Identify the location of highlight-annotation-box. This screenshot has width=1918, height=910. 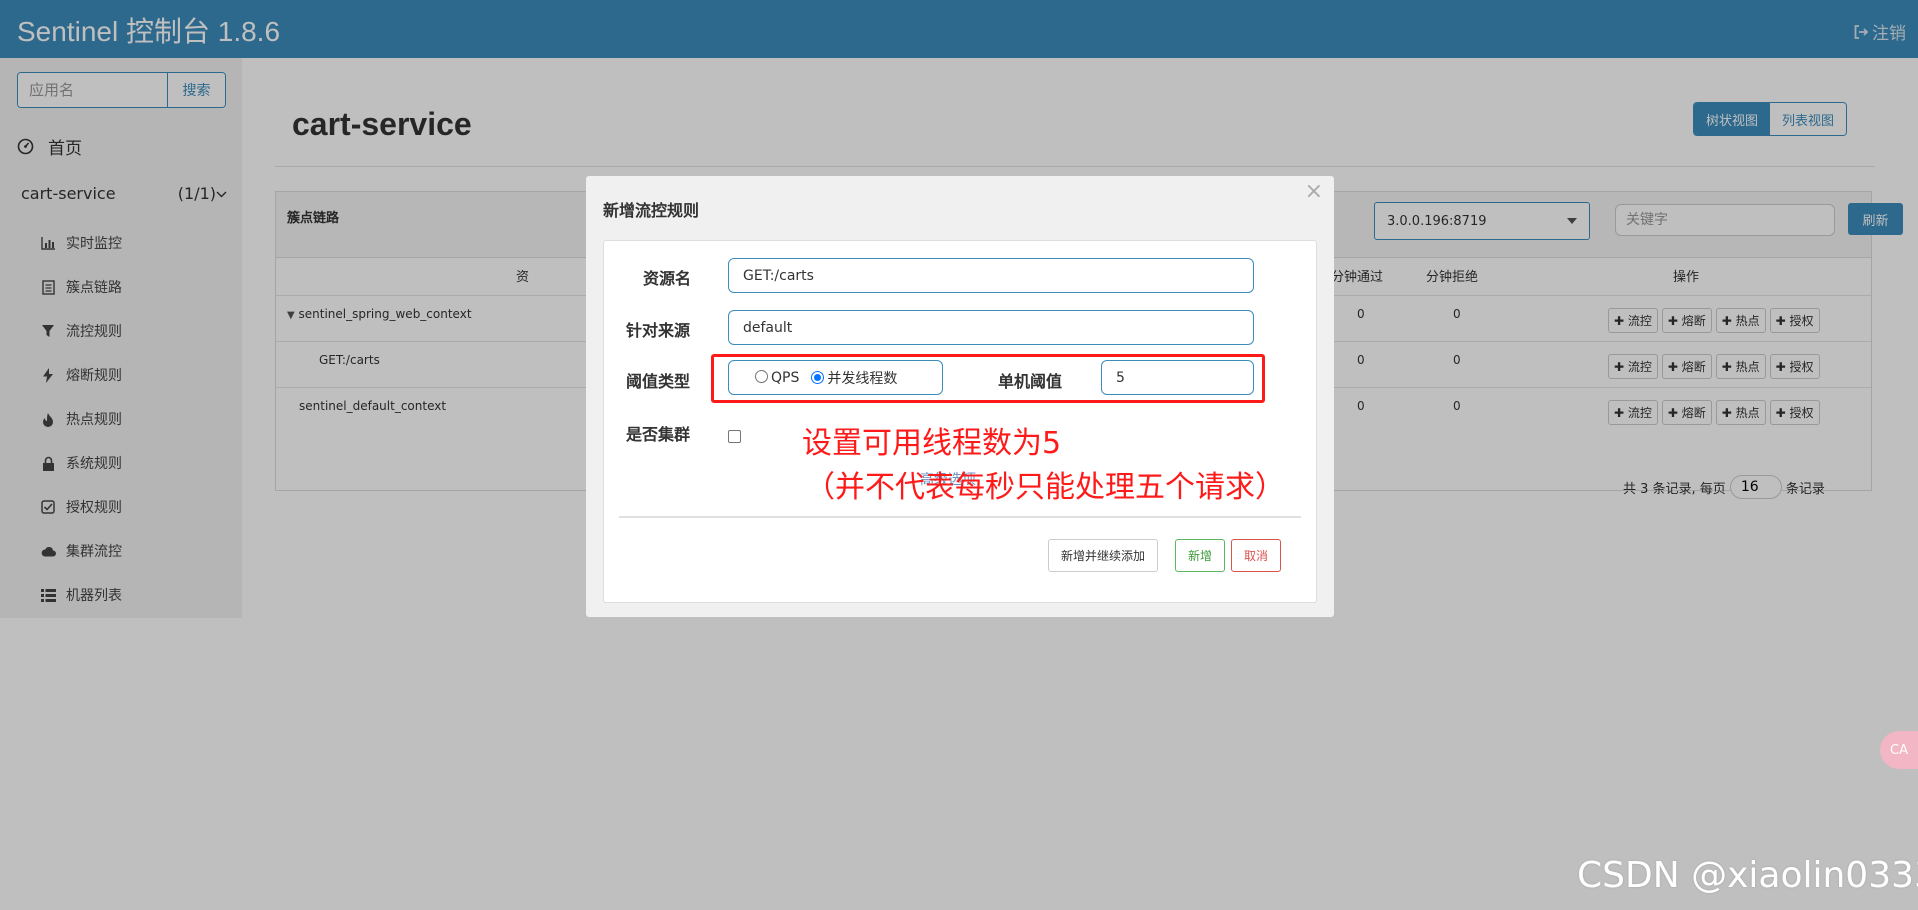
(988, 378).